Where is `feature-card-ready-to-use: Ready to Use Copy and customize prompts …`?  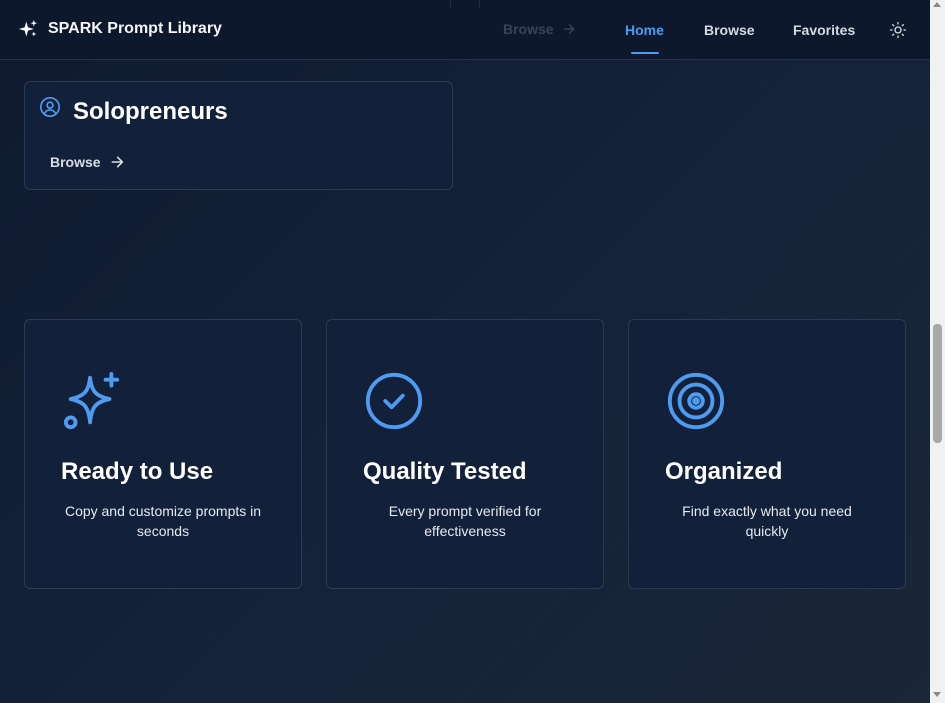 feature-card-ready-to-use: Ready to Use Copy and customize prompts … is located at coordinates (163, 454).